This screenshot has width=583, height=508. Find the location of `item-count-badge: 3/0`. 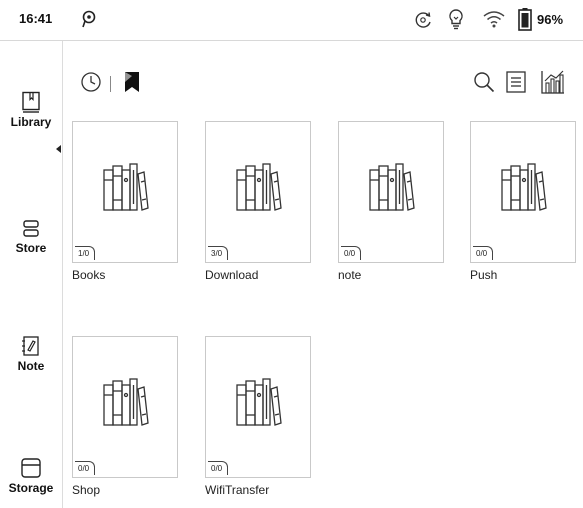

item-count-badge: 3/0 is located at coordinates (218, 253).